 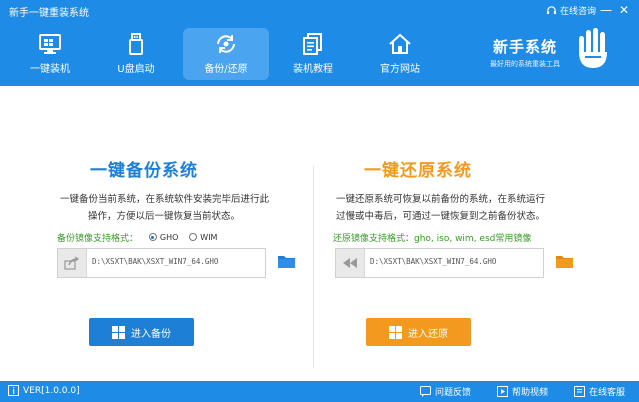 What do you see at coordinates (313, 267) in the screenshot?
I see `panel-divider` at bounding box center [313, 267].